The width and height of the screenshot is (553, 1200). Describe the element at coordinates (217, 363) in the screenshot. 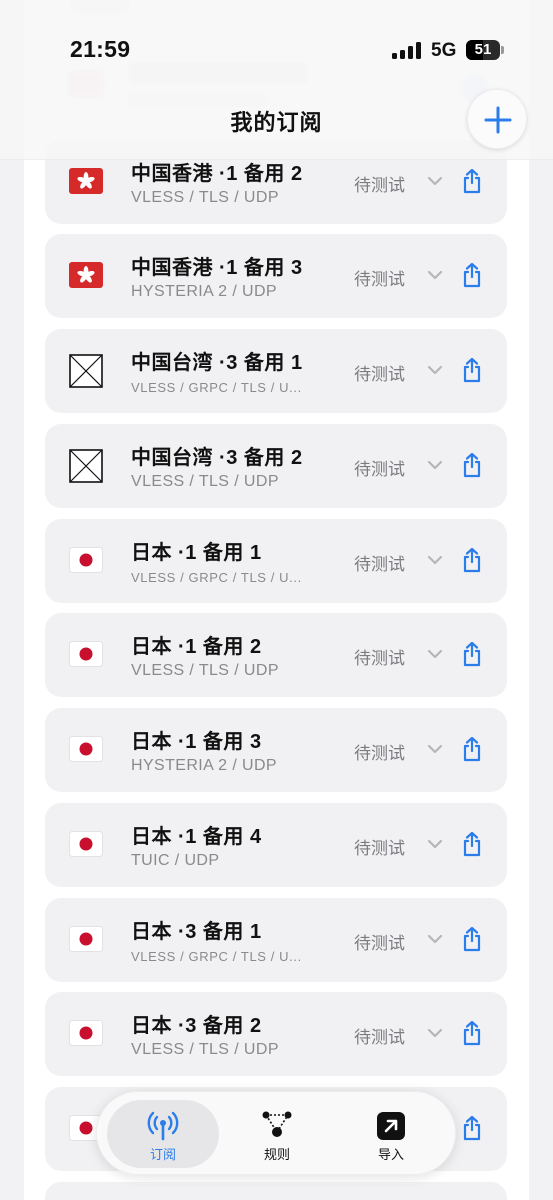

I see `node-name: 中国台湾 ·3 备用 1` at that location.